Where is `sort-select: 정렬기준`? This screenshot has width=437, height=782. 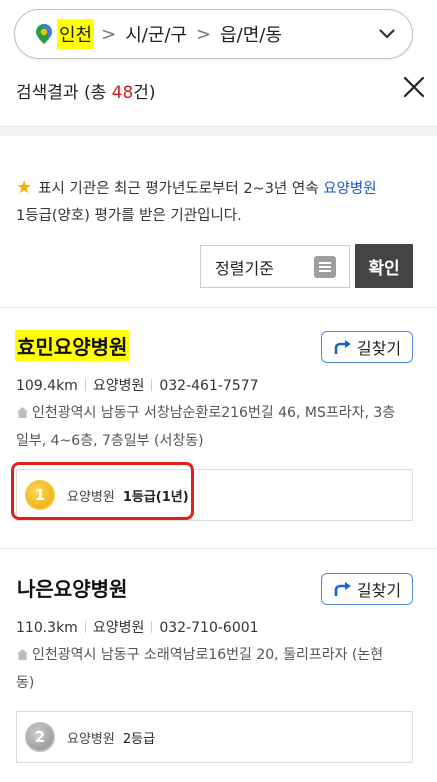
sort-select: 정렬기준 is located at coordinates (275, 266).